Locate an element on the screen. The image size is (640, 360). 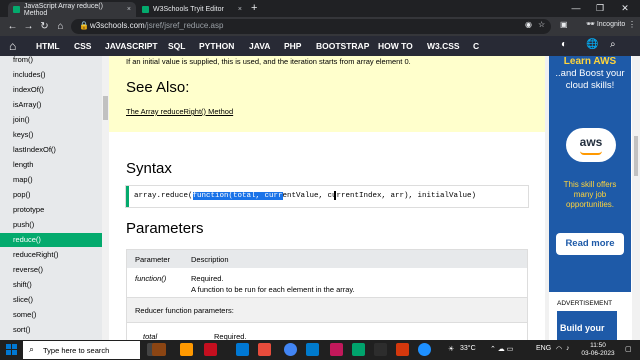
taskbar-clock: 11:50 03-06-2023 is located at coordinates (598, 350).